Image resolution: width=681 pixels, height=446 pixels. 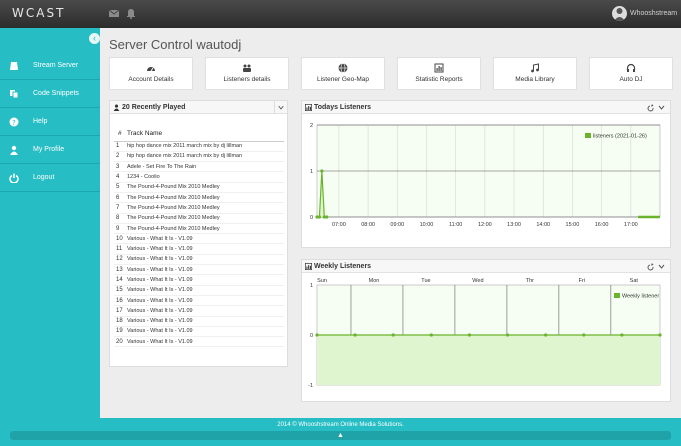 What do you see at coordinates (120, 290) in the screenshot?
I see `row-number: 15` at bounding box center [120, 290].